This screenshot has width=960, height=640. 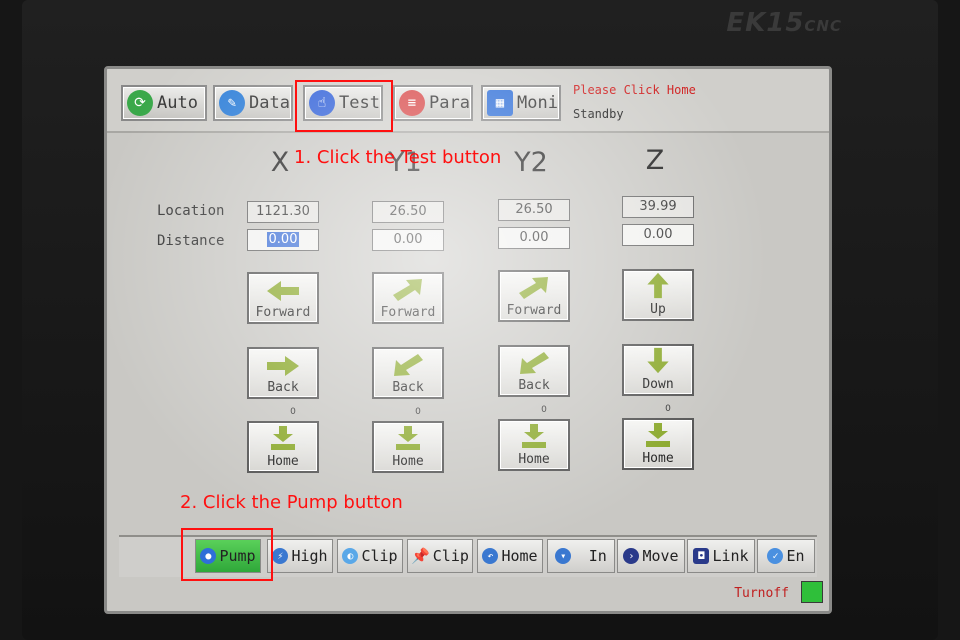 I want to click on tab-para: ≡ Para, so click(x=433, y=103).